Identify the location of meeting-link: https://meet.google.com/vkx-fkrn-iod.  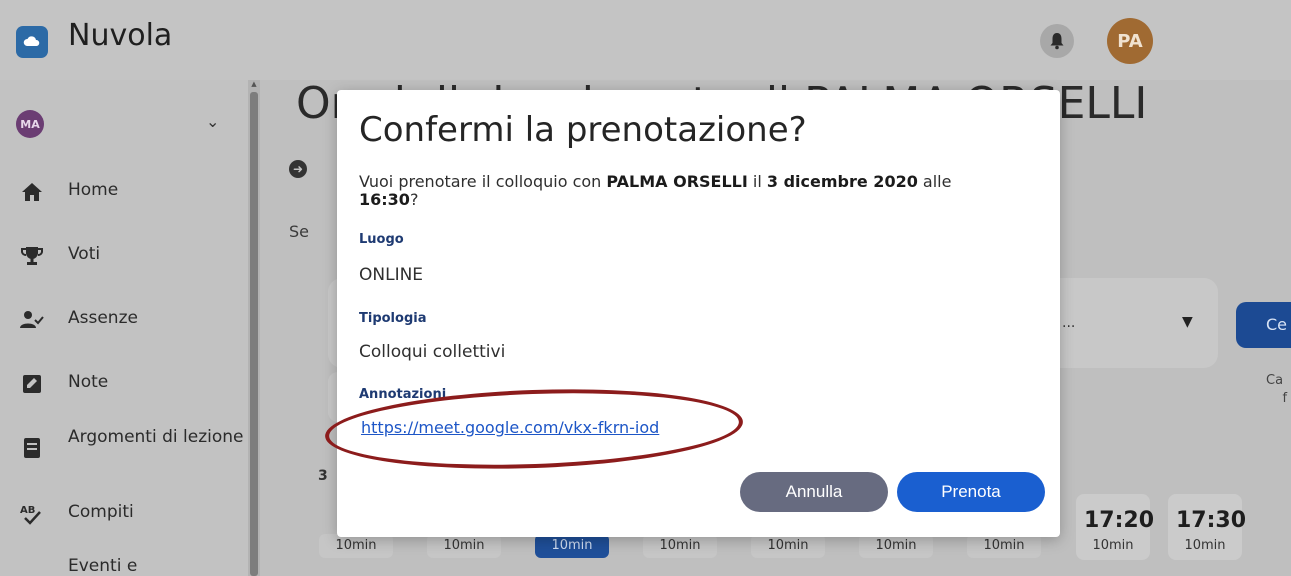
(510, 427).